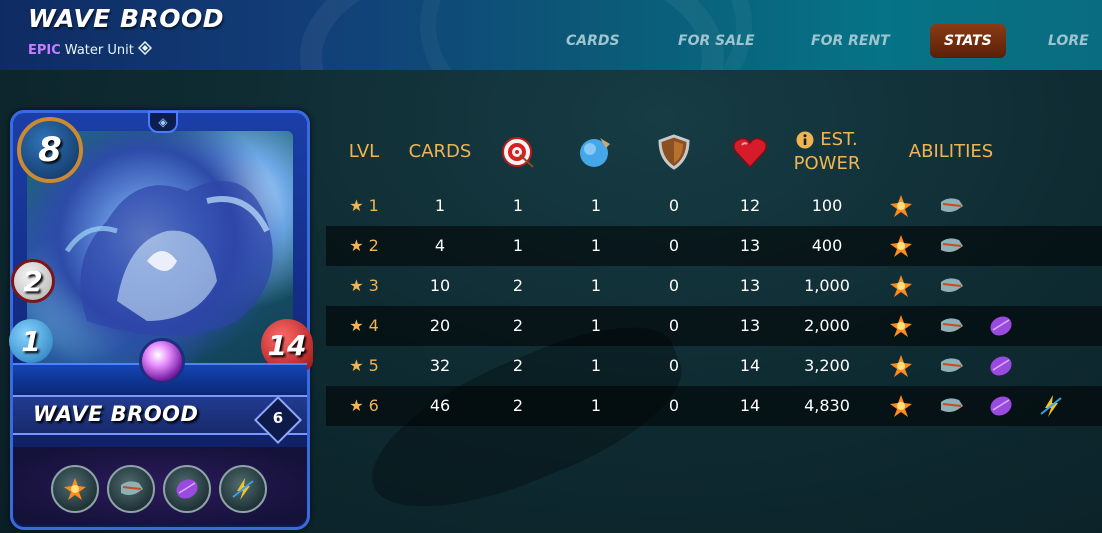 The image size is (1102, 533). Describe the element at coordinates (674, 152) in the screenshot. I see `armor-icon` at that location.